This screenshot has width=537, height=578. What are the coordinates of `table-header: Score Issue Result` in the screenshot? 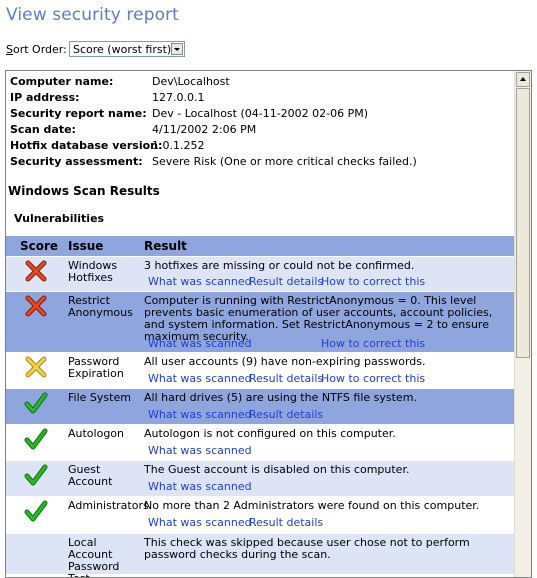 It's located at (261, 246).